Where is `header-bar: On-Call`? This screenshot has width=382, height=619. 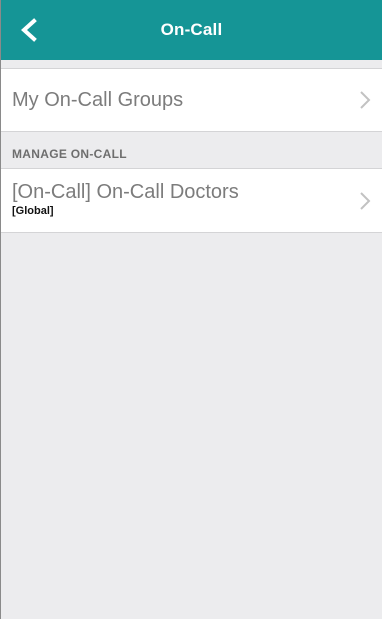 header-bar: On-Call is located at coordinates (191, 30).